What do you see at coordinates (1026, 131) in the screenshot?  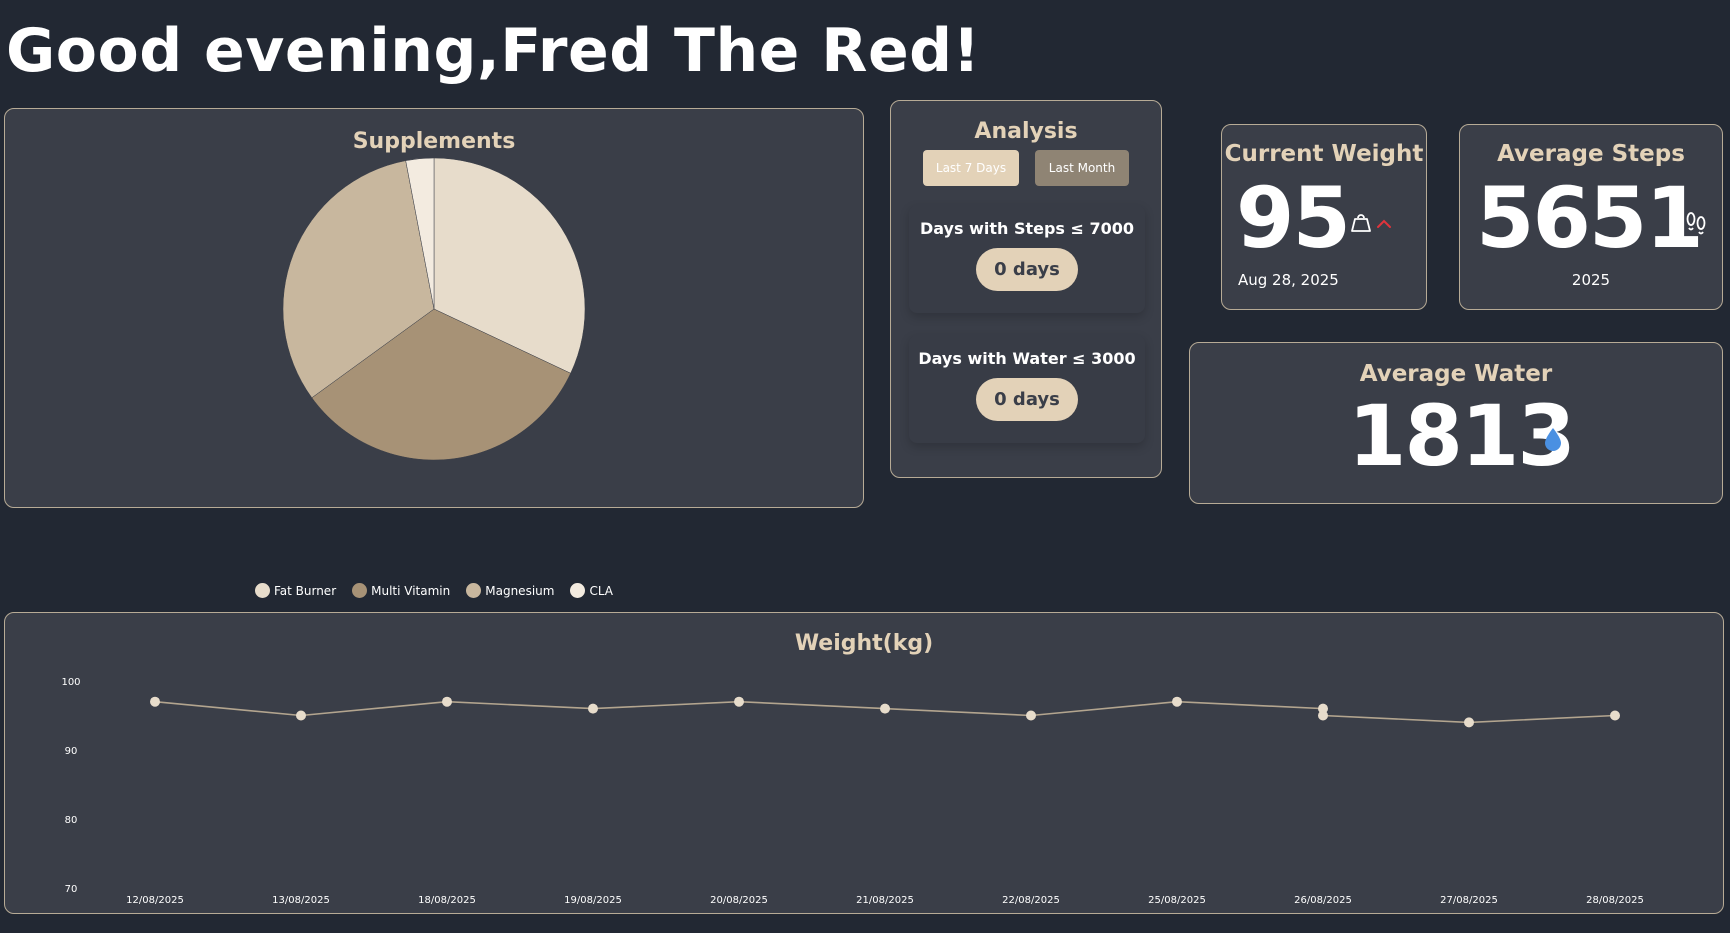 I see `analysis-title: Analysis` at bounding box center [1026, 131].